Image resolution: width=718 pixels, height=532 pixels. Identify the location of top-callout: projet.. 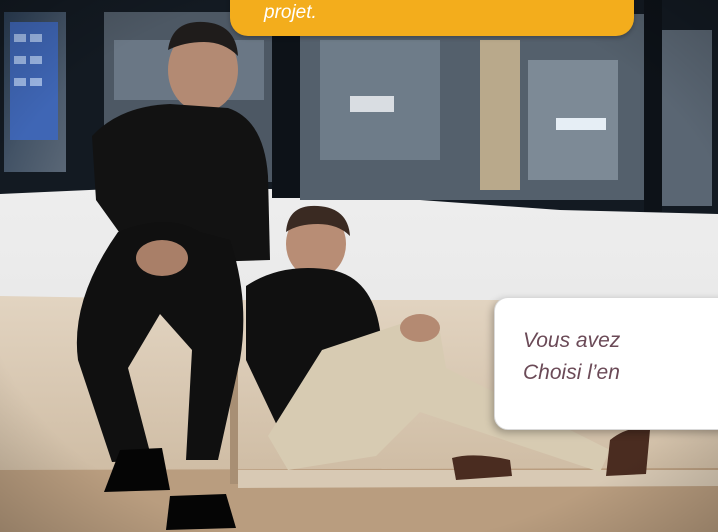
(432, 18).